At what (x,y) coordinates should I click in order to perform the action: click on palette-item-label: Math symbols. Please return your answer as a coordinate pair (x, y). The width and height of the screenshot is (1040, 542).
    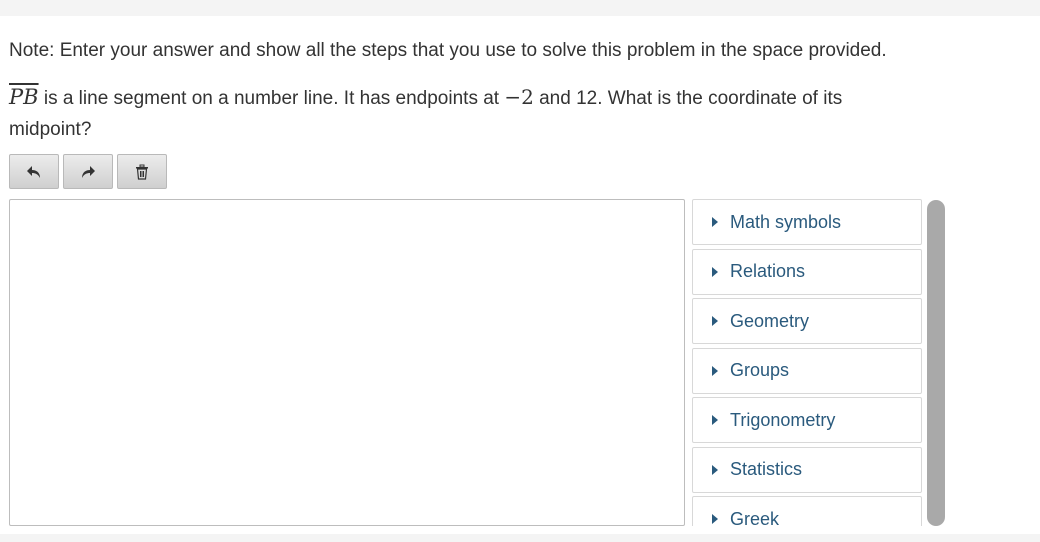
    Looking at the image, I should click on (786, 221).